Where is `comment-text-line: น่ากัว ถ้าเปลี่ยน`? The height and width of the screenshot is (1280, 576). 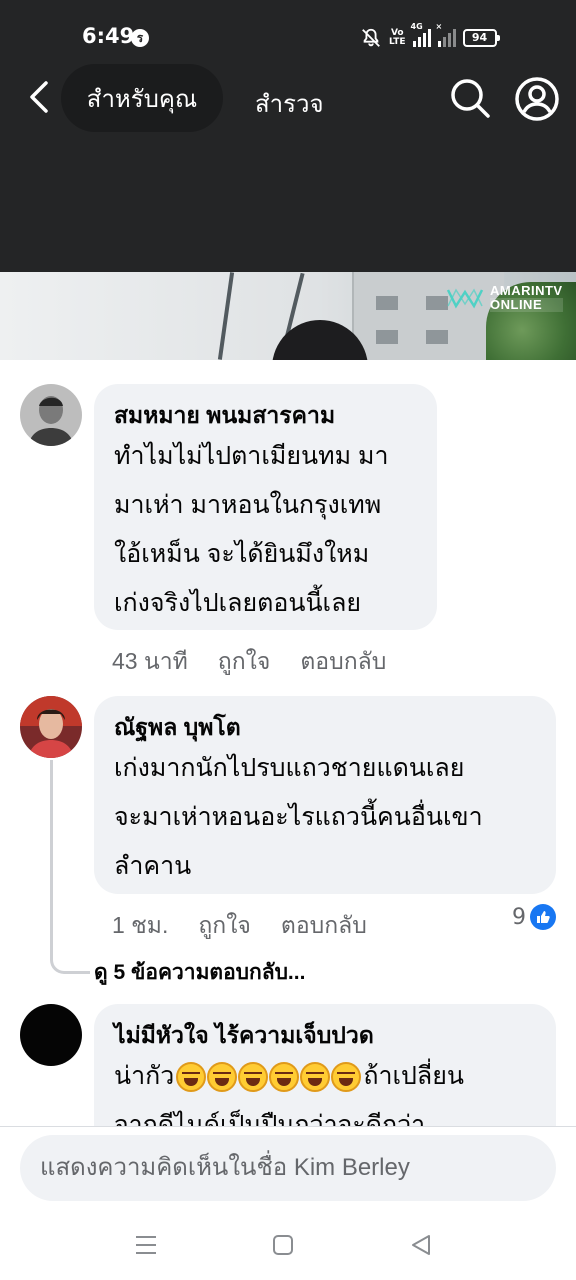
comment-text-line: น่ากัว ถ้าเปลี่ยน is located at coordinates (325, 1076).